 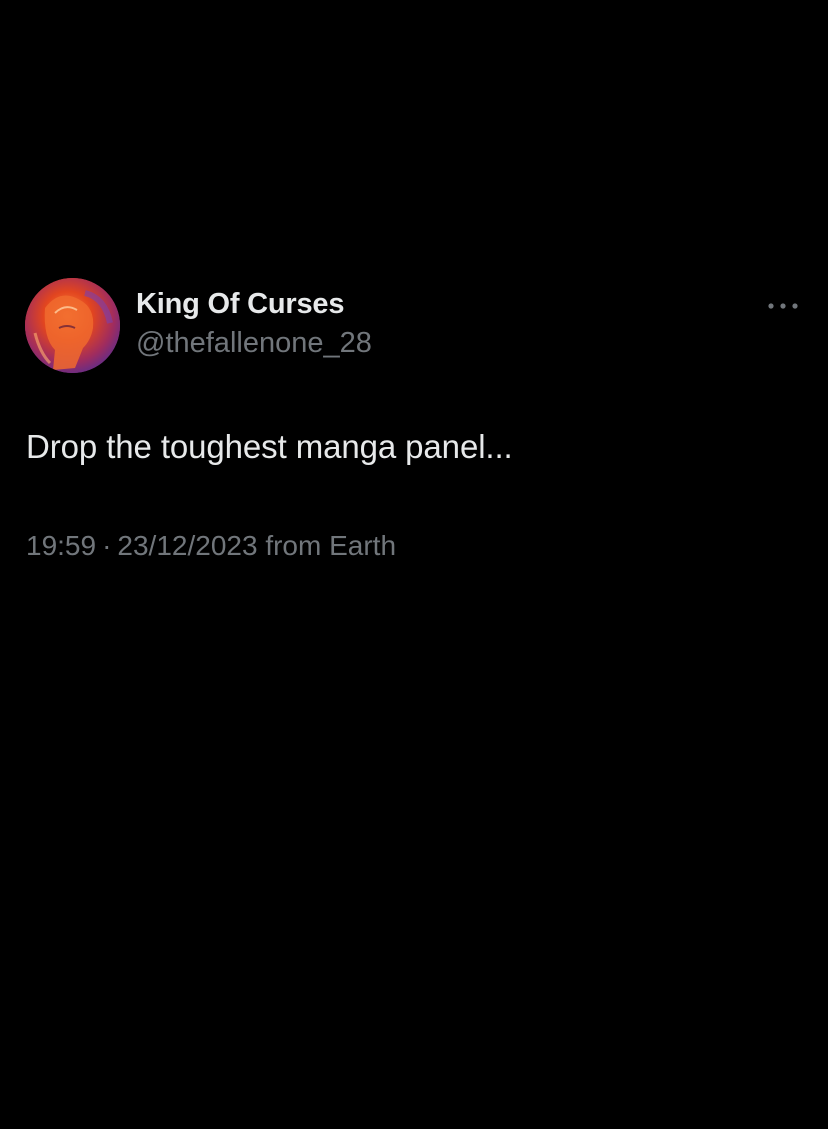 What do you see at coordinates (187, 546) in the screenshot?
I see `tweet-date: 23/12/2023` at bounding box center [187, 546].